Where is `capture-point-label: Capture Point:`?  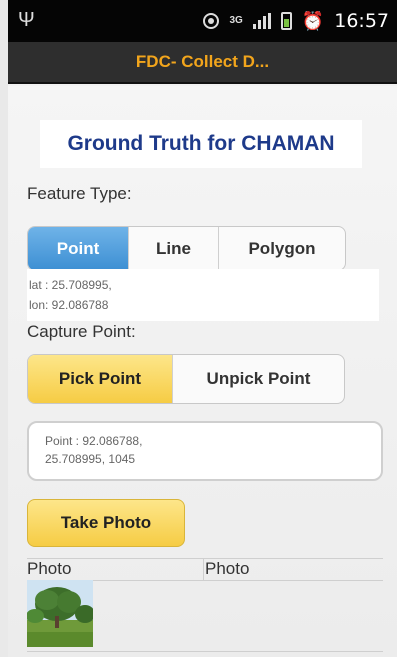
capture-point-label: Capture Point: is located at coordinates (81, 331).